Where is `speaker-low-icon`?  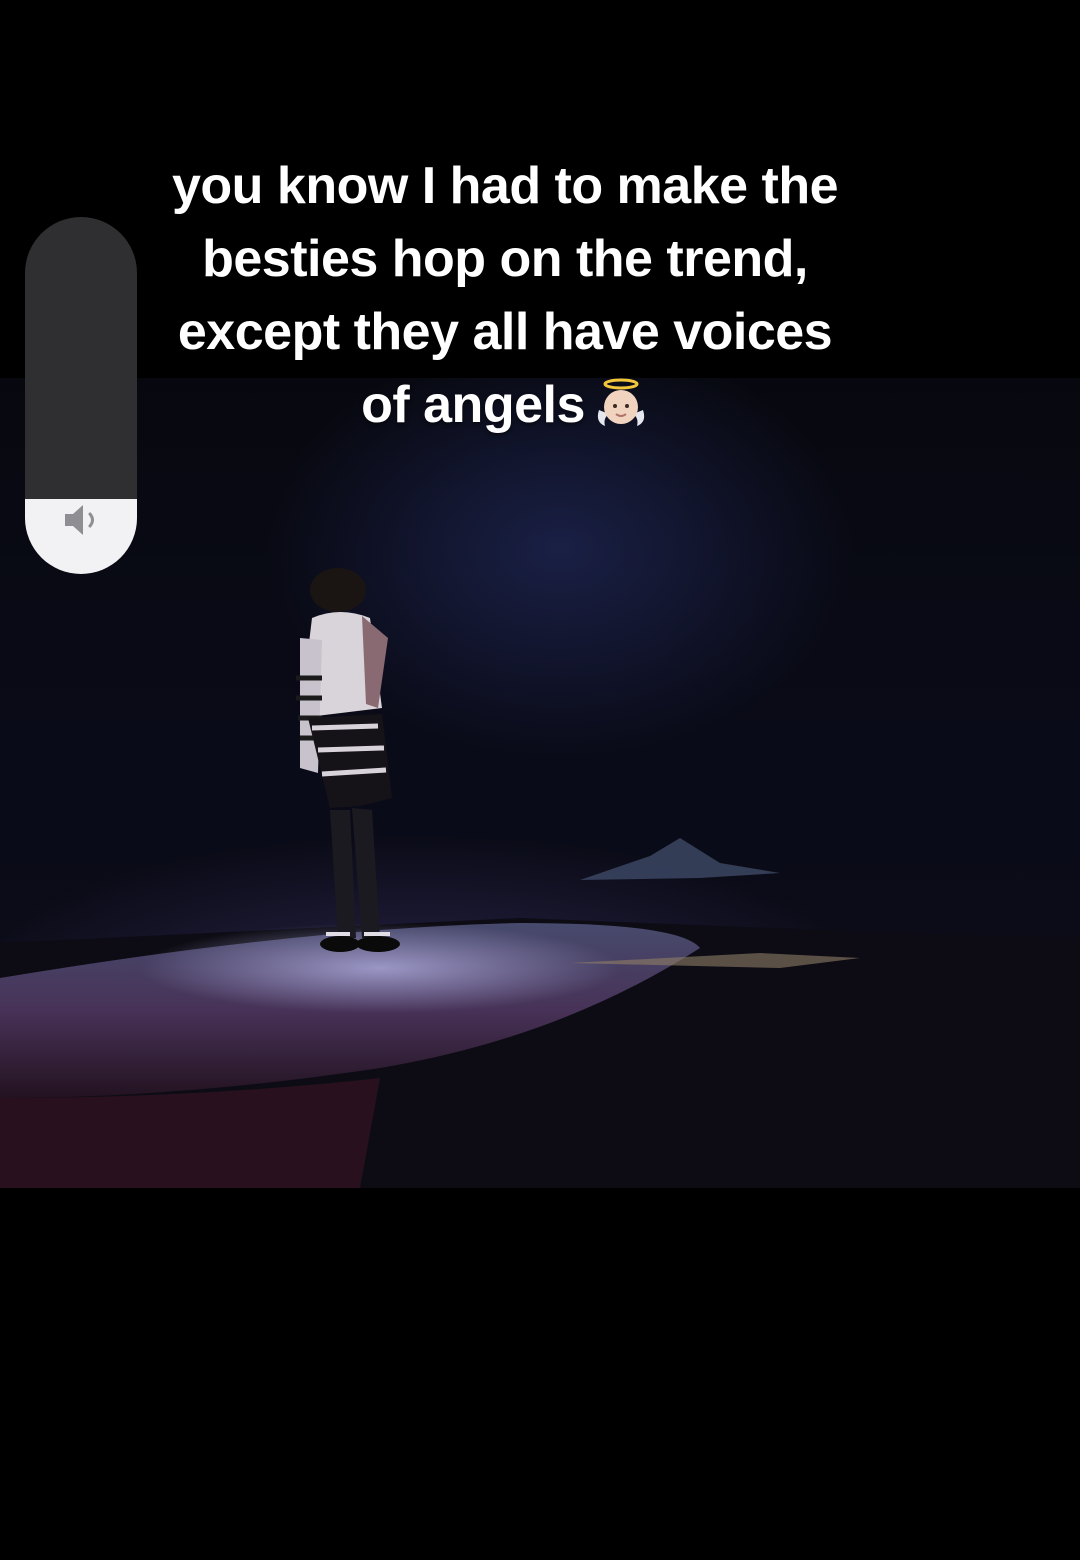
speaker-low-icon is located at coordinates (79, 520).